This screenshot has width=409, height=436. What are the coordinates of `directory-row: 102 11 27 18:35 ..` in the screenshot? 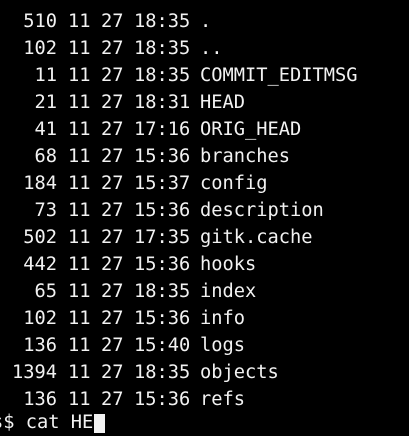 It's located at (111, 48).